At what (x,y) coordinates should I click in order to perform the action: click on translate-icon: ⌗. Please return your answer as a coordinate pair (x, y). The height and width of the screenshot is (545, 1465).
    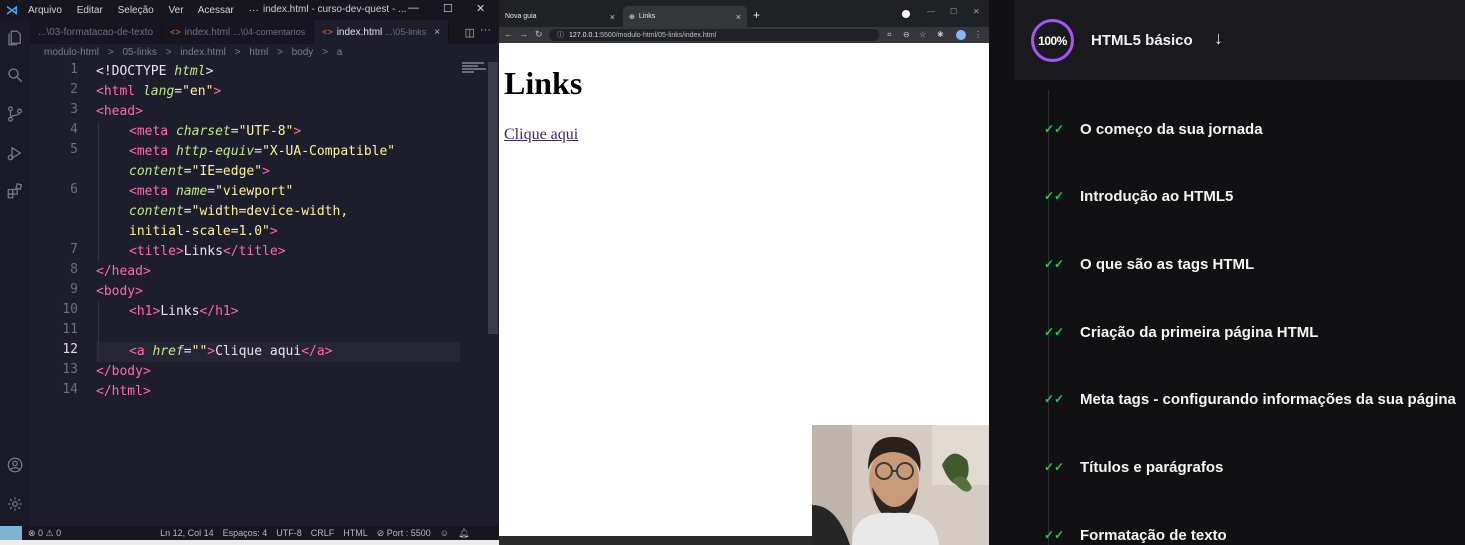
    Looking at the image, I should click on (889, 35).